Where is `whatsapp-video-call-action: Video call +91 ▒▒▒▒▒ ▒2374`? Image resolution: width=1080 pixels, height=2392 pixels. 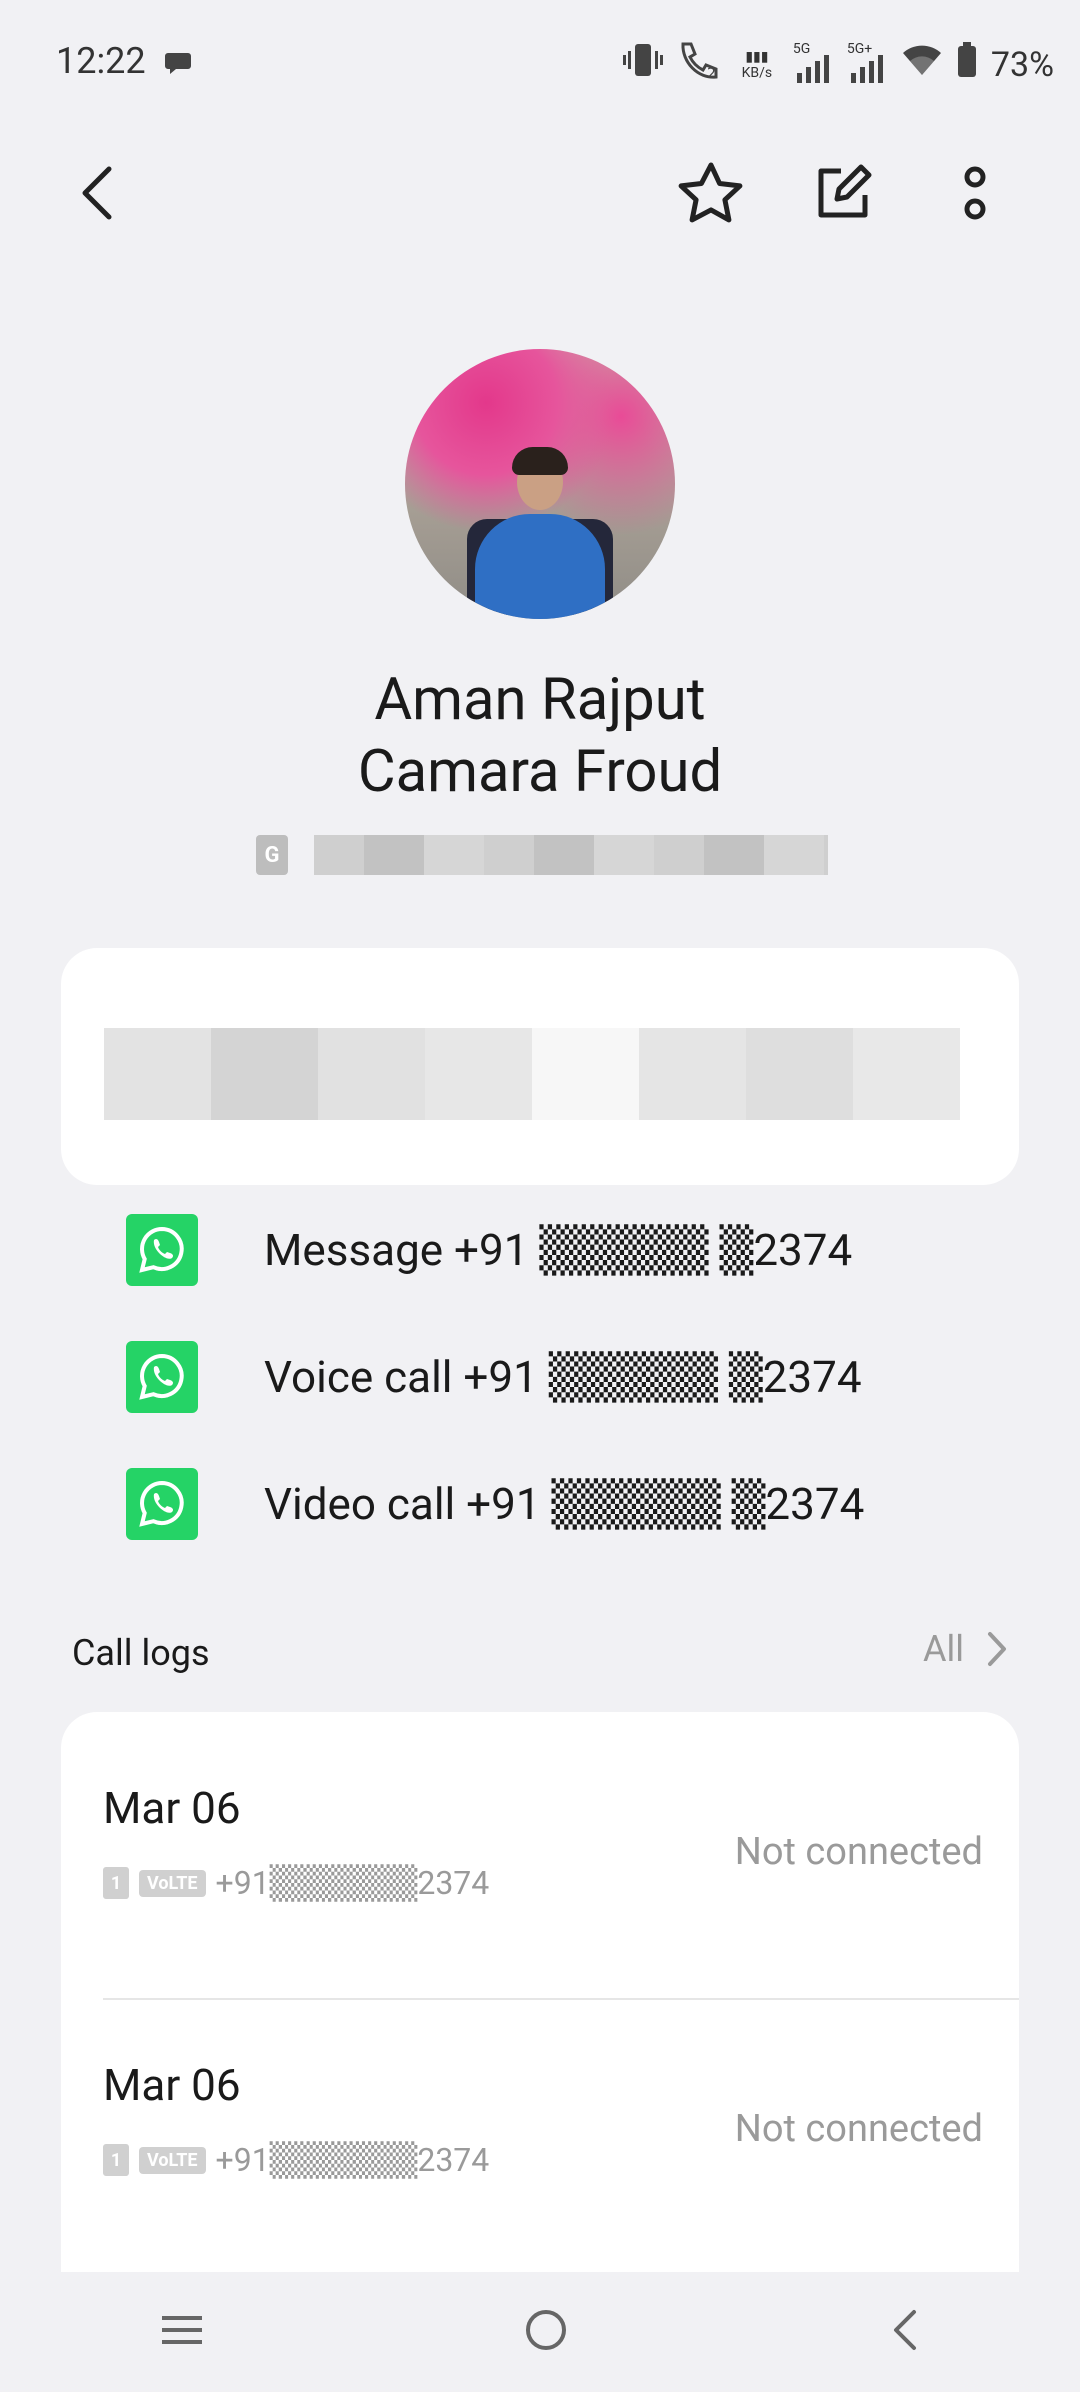
whatsapp-video-call-action: Video call +91 ▒▒▒▒▒ ▒2374 is located at coordinates (495, 1504).